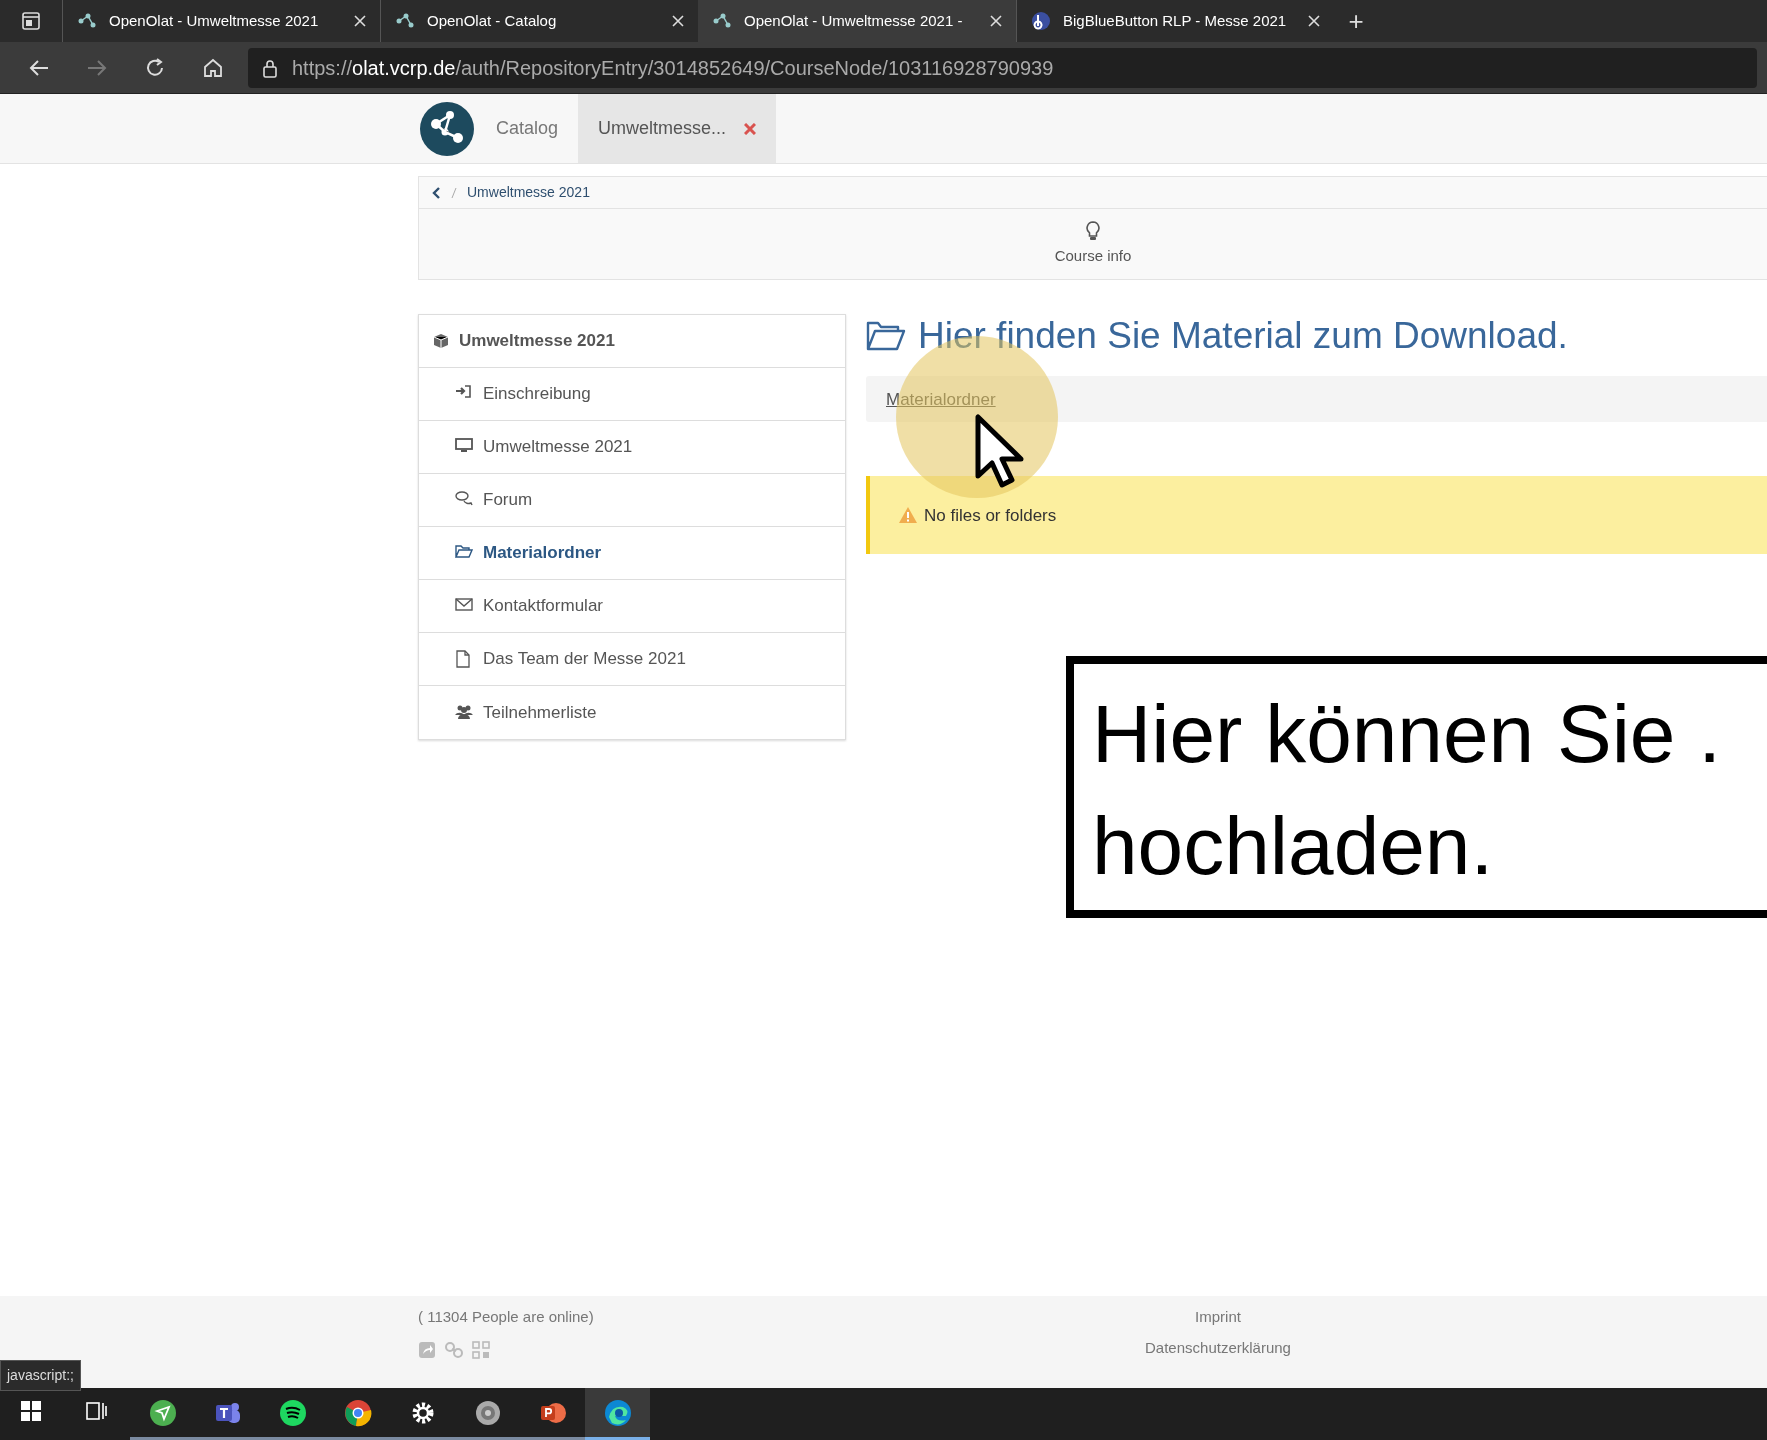 This screenshot has width=1767, height=1440. Describe the element at coordinates (155, 67) in the screenshot. I see `reload-icon` at that location.